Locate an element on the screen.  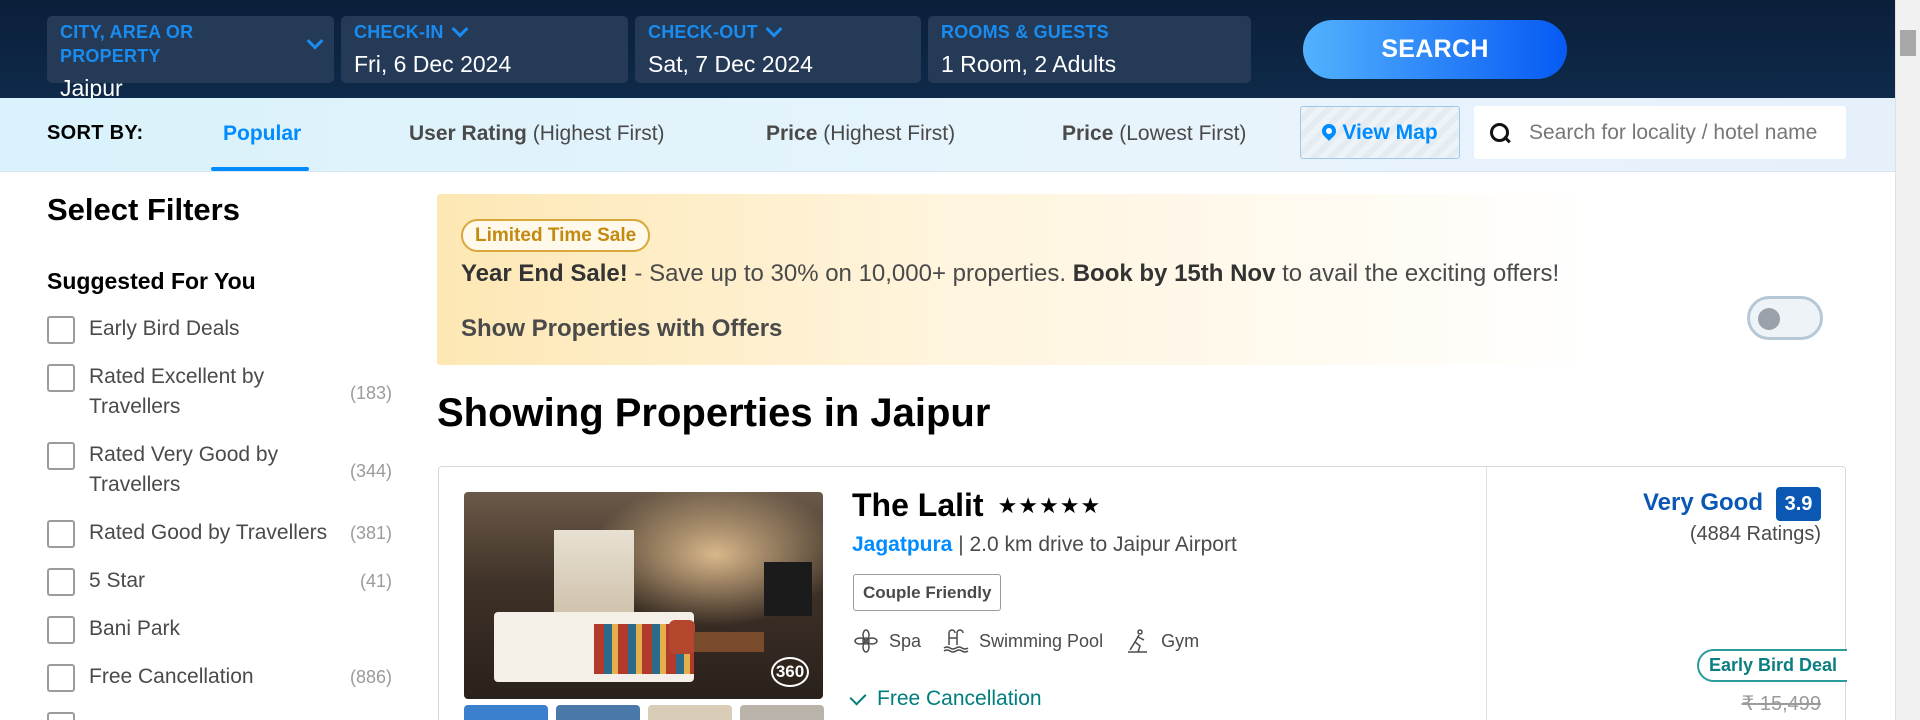
locality-search-input is located at coordinates (1679, 132).